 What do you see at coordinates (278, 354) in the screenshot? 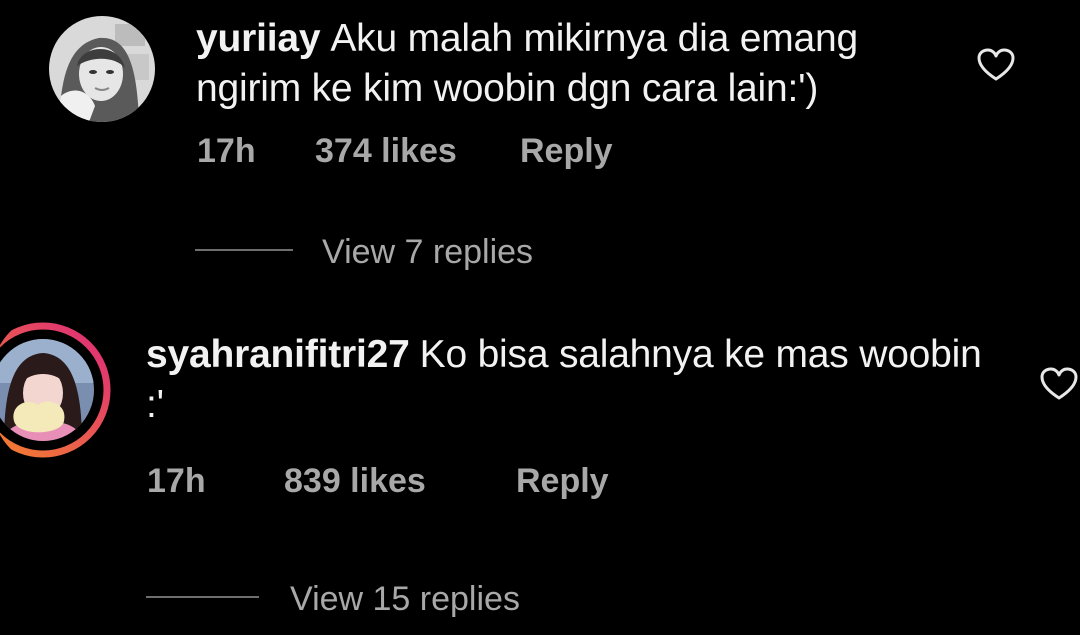
I see `comment-username: syahranifitri27` at bounding box center [278, 354].